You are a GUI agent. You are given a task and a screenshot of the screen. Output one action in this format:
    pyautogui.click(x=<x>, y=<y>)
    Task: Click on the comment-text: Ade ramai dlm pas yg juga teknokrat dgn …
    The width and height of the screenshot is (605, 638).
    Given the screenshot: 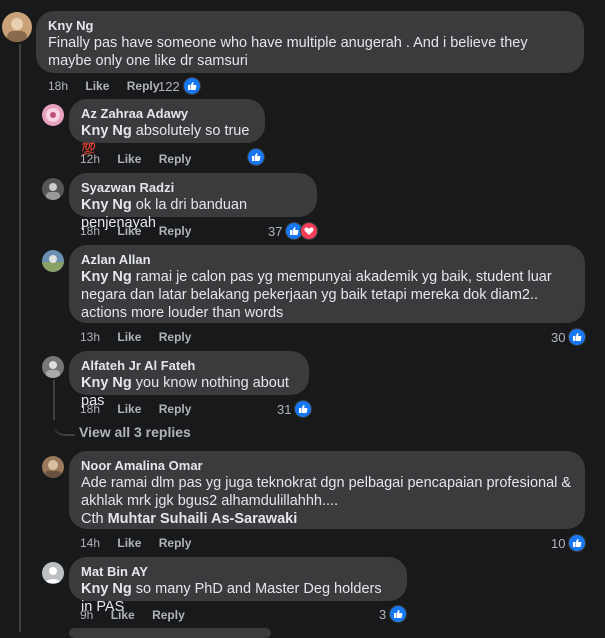 What is the action you would take?
    pyautogui.click(x=326, y=492)
    